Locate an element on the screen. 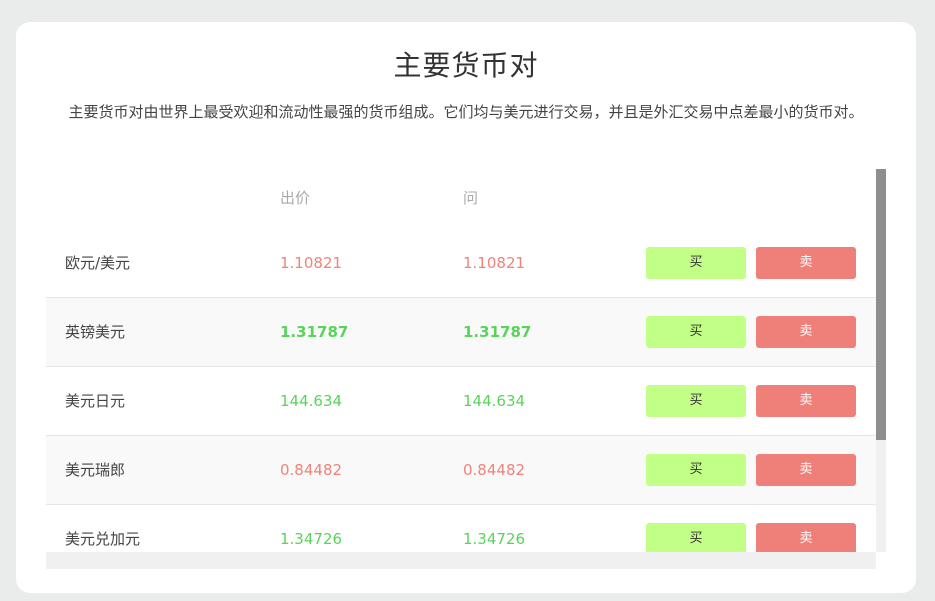 This screenshot has height=601, width=935. pair-name: 英镑美元 is located at coordinates (95, 332).